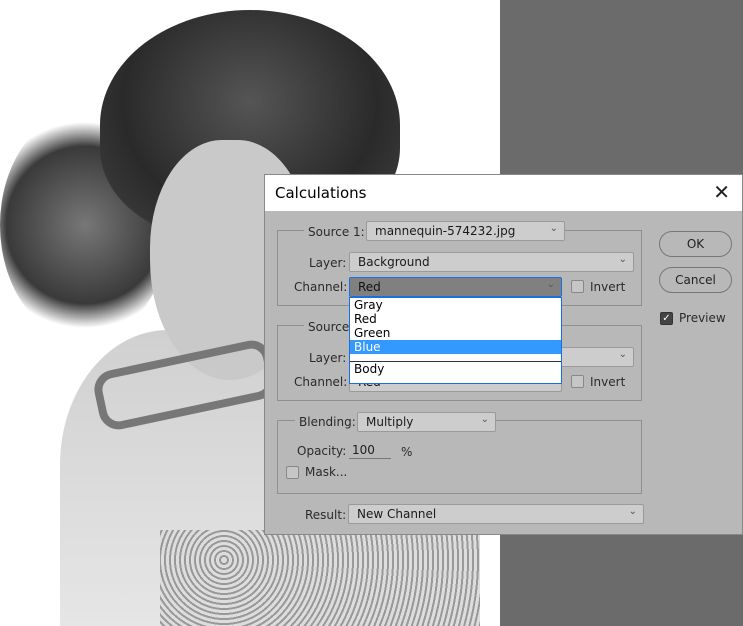  Describe the element at coordinates (608, 287) in the screenshot. I see `source1-invert-label: Invert` at that location.